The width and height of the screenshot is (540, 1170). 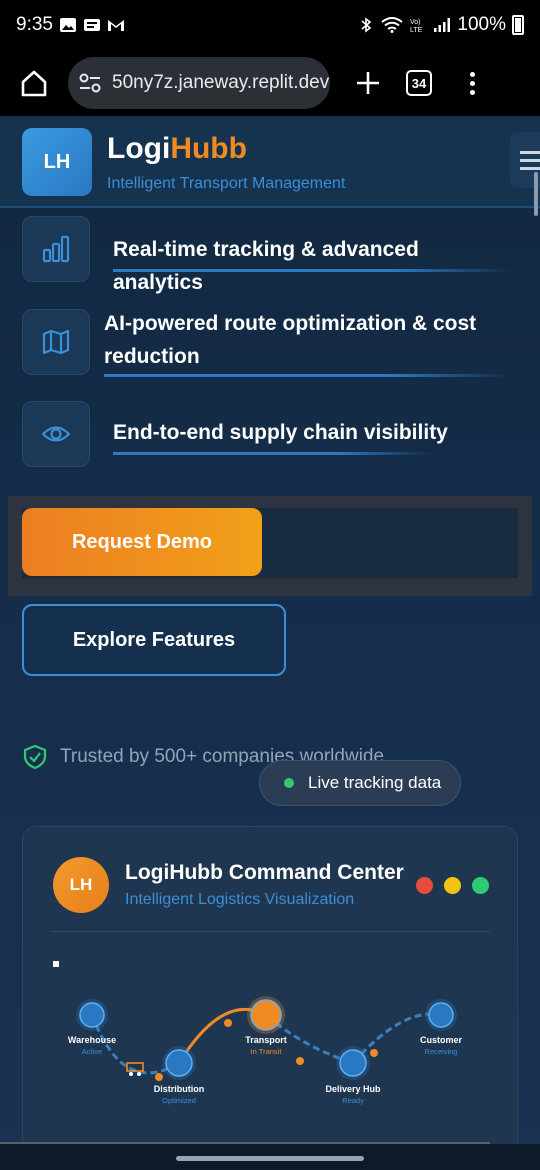 I want to click on feature-text: Real-time tracking & advanced analytics, so click(x=266, y=266).